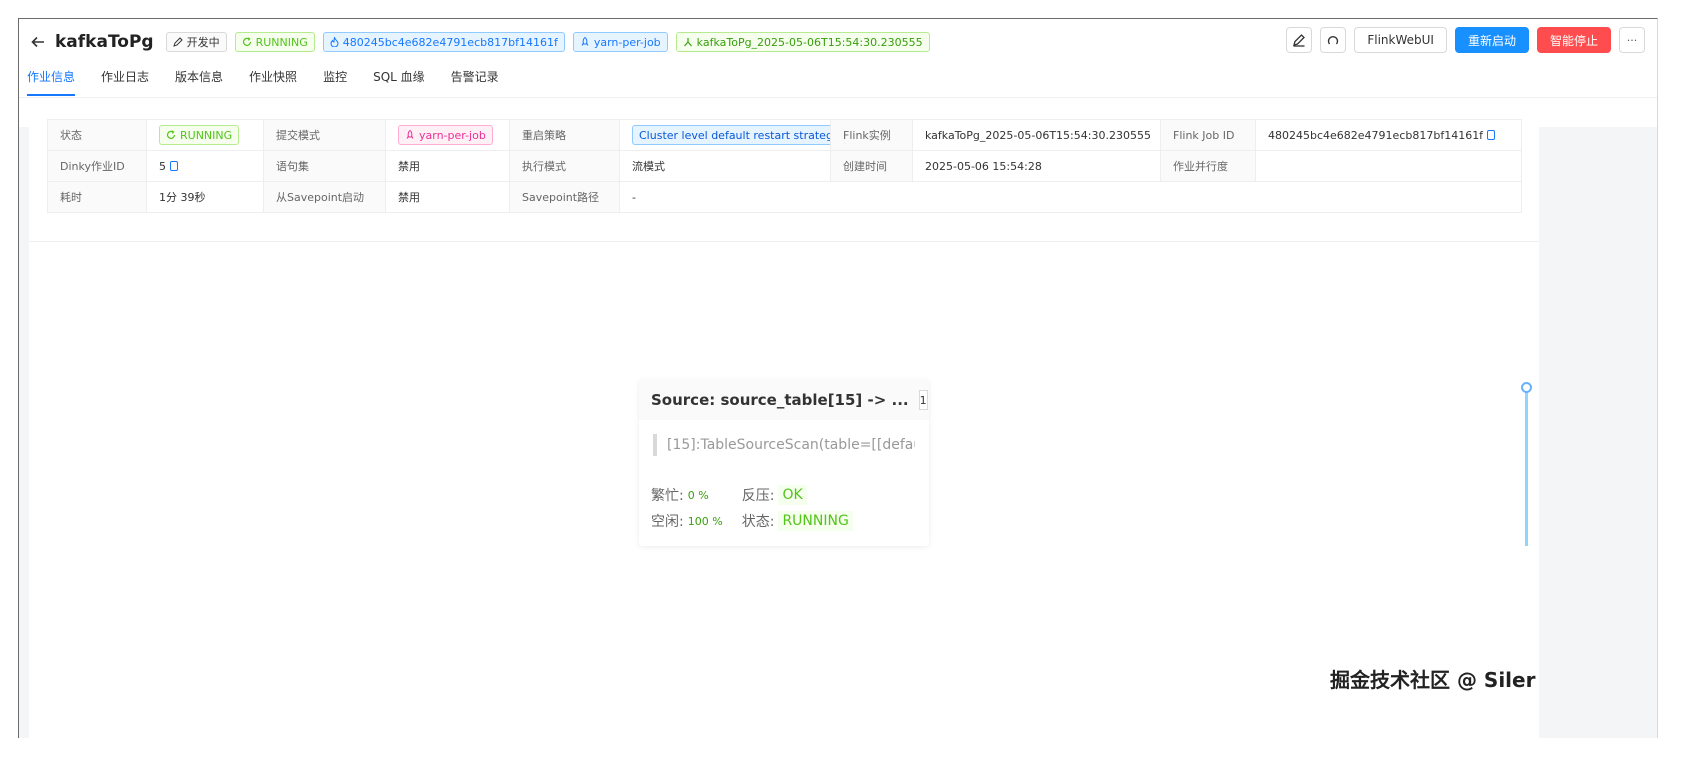 This screenshot has height=763, width=1690. I want to click on idle-label: 空闲:, so click(667, 522).